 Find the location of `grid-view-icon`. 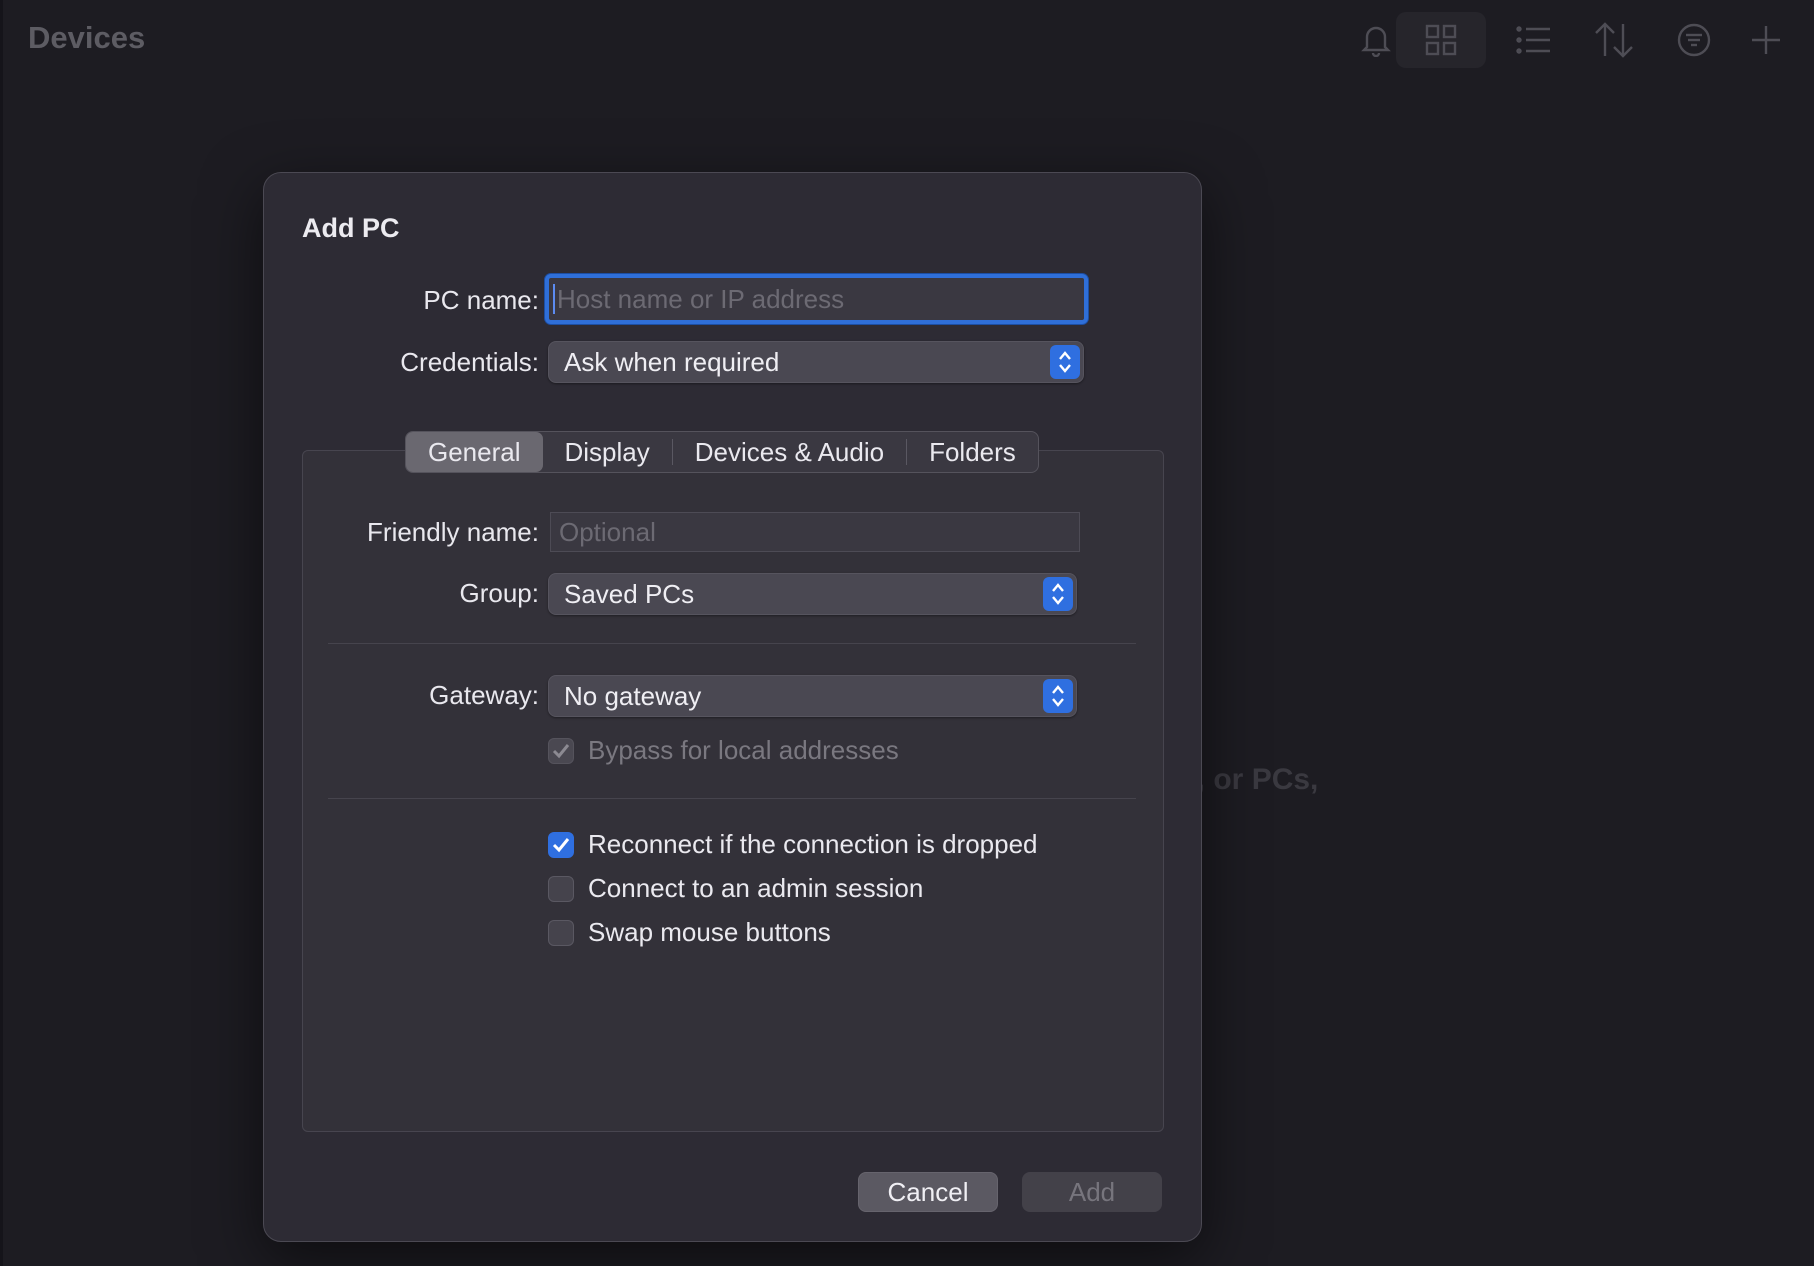

grid-view-icon is located at coordinates (1441, 40).